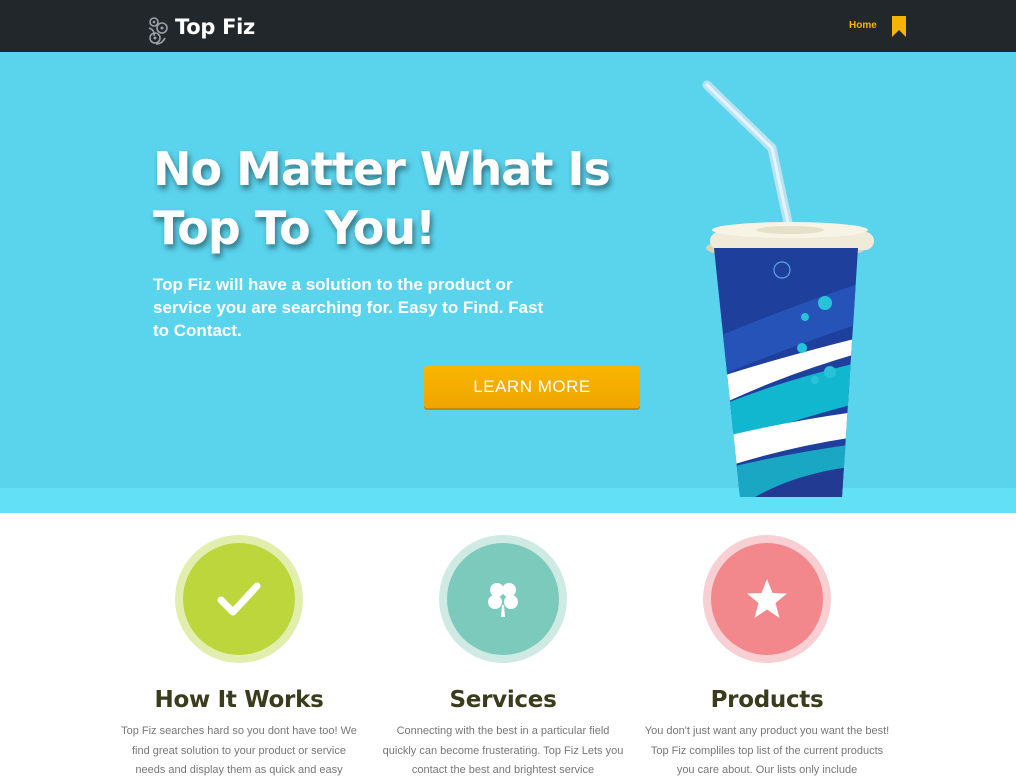  What do you see at coordinates (899, 26) in the screenshot?
I see `bookmark-icon` at bounding box center [899, 26].